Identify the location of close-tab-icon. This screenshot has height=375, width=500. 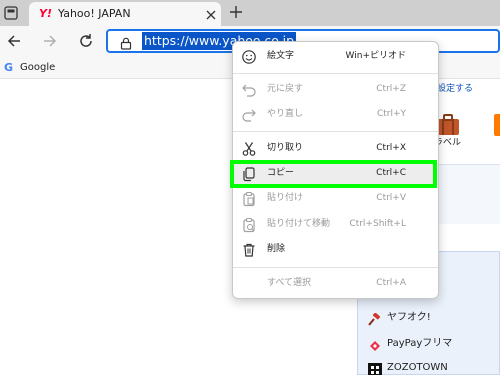
(211, 14).